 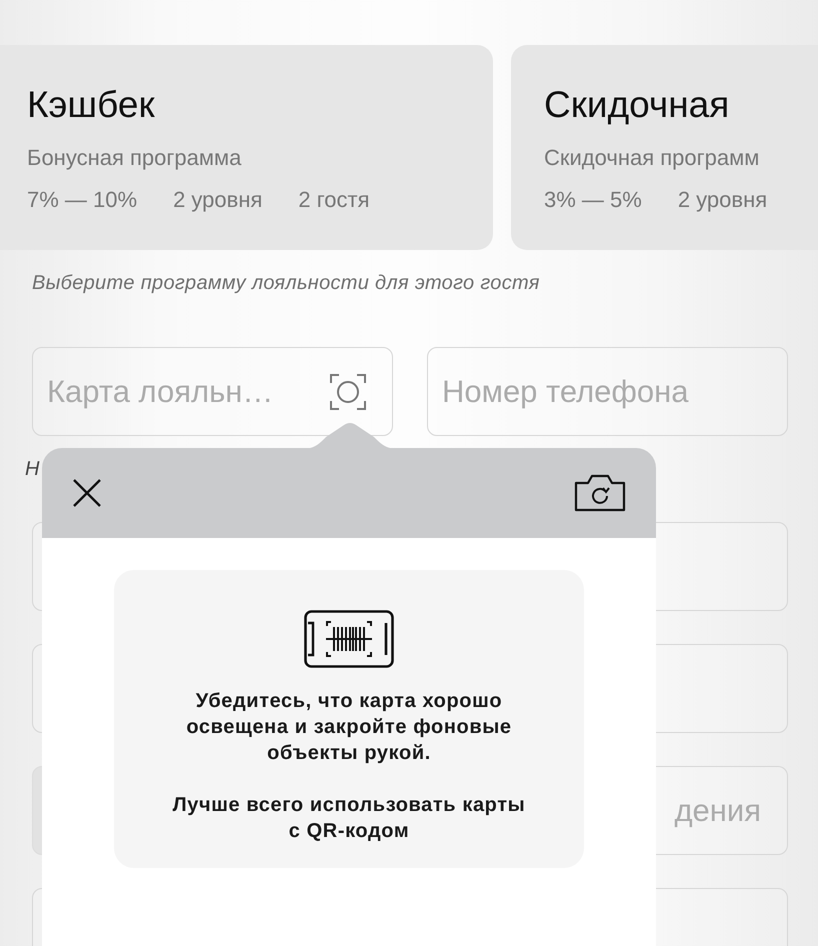 I want to click on program-title: Кэшбек, so click(x=91, y=105).